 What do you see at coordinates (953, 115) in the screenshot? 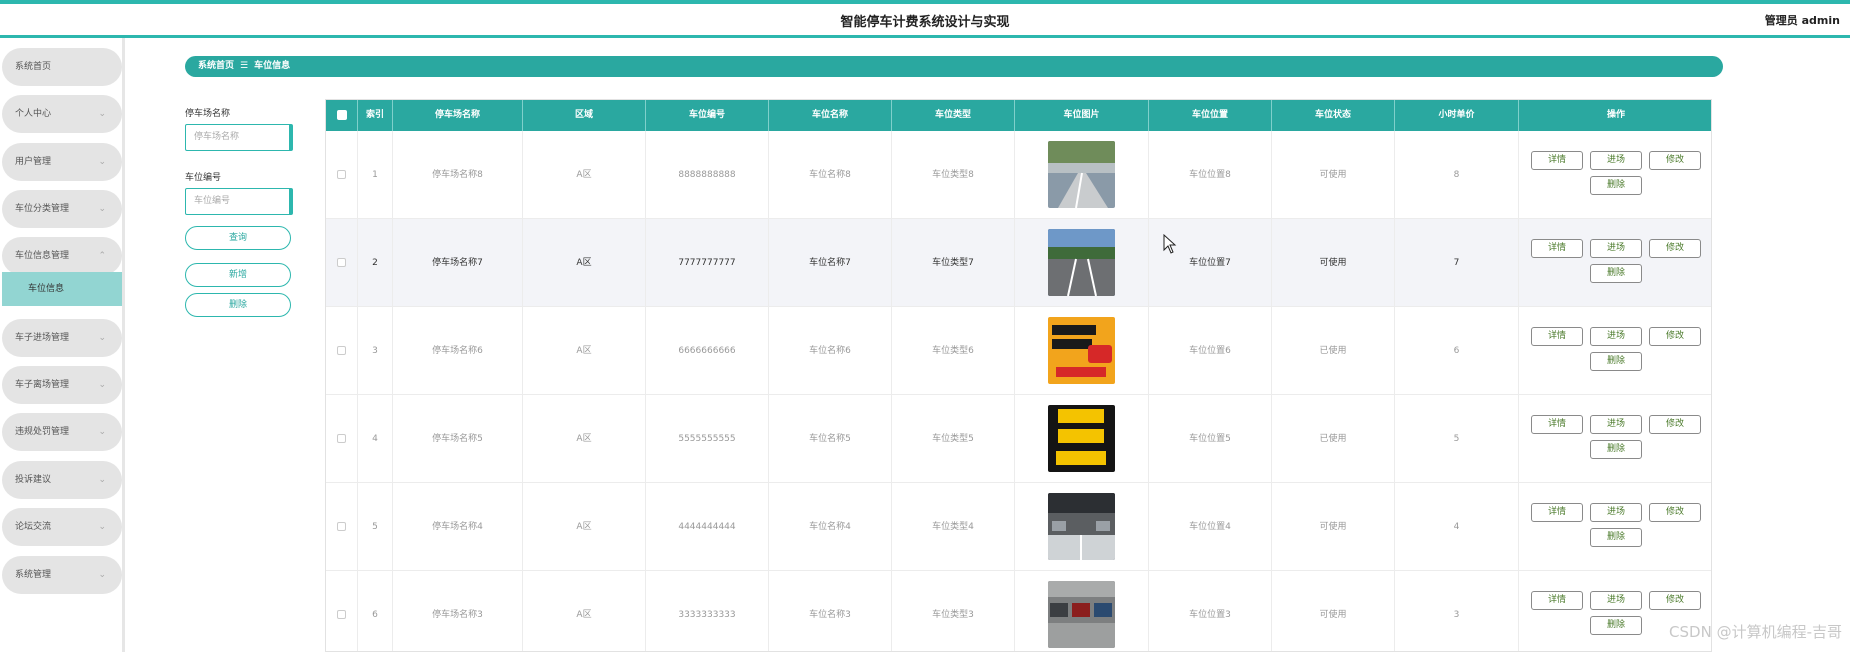
I see `col-header: 车位类型` at bounding box center [953, 115].